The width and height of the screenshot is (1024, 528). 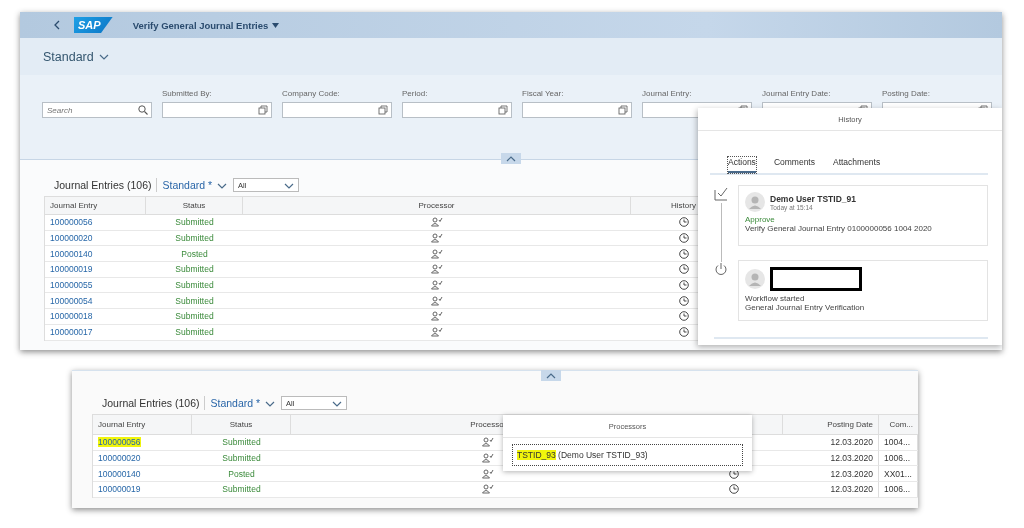 What do you see at coordinates (97, 110) in the screenshot?
I see `search-field: Search` at bounding box center [97, 110].